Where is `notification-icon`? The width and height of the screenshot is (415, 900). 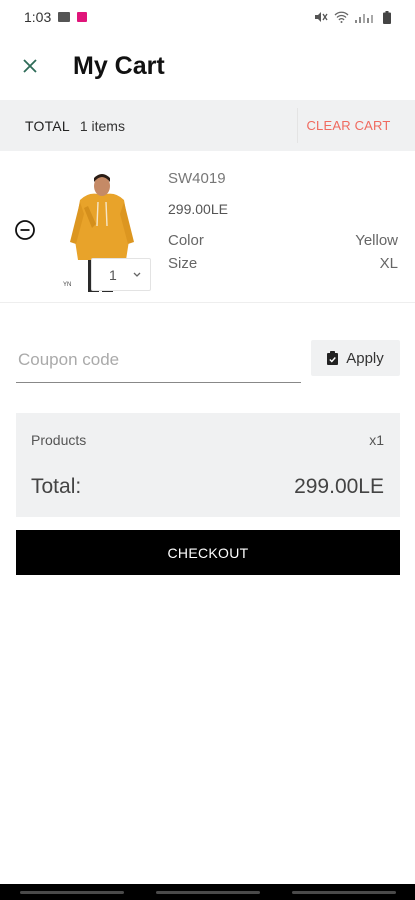
notification-icon is located at coordinates (82, 17).